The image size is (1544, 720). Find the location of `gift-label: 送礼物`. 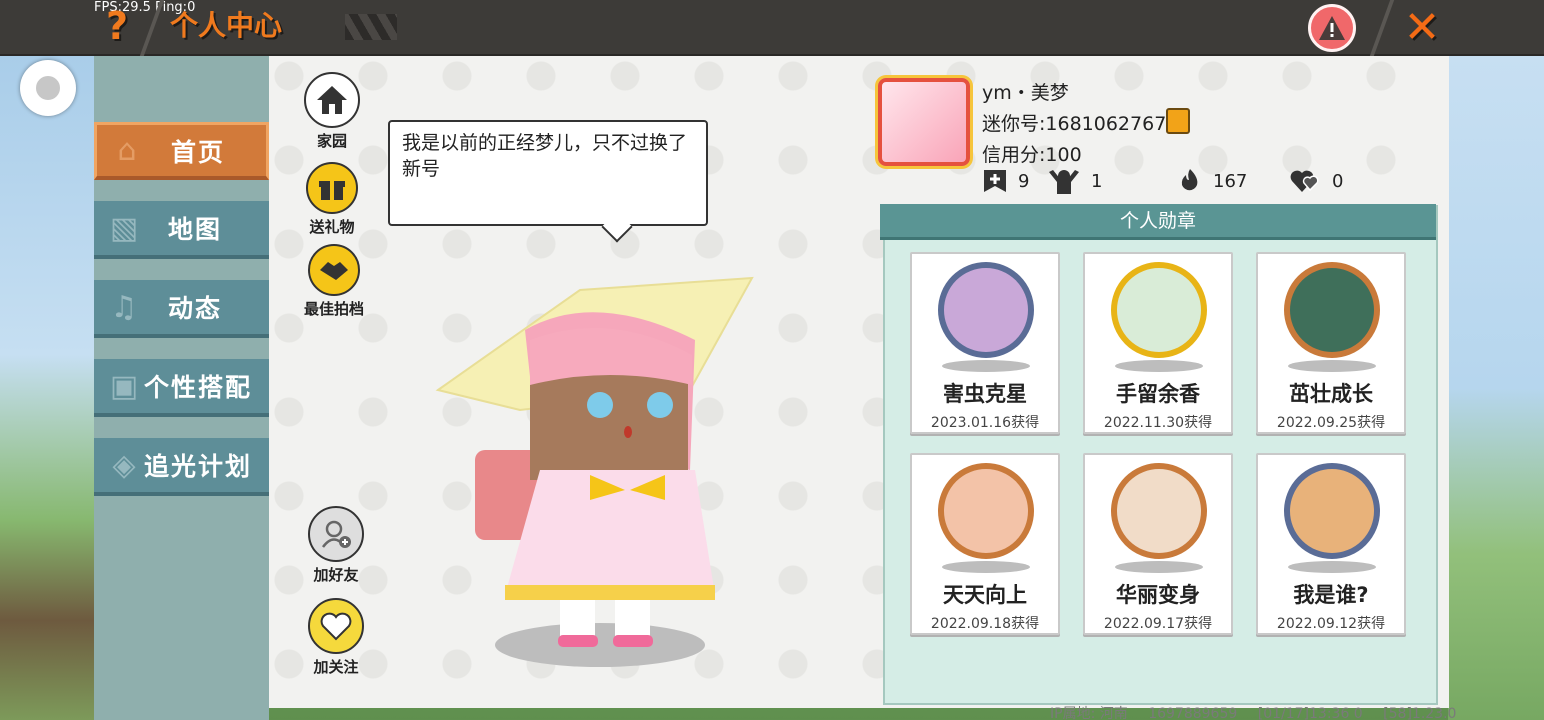

gift-label: 送礼物 is located at coordinates (332, 227).